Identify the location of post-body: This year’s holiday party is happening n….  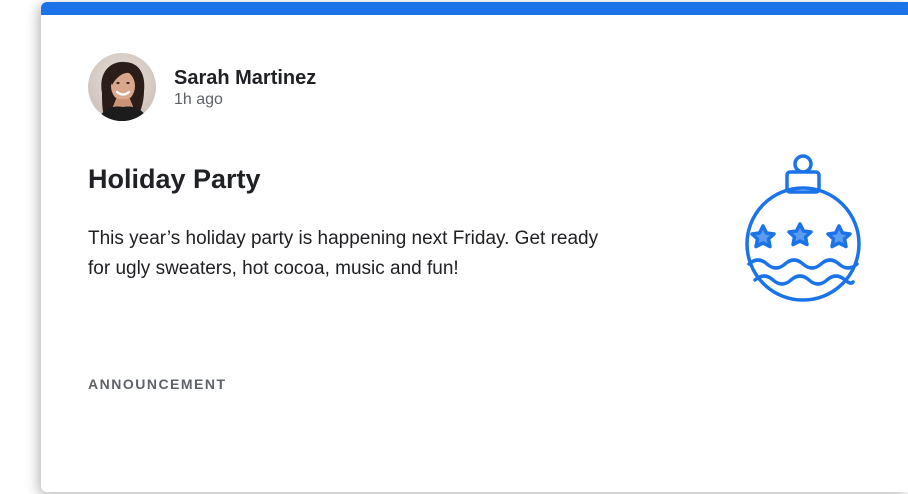
(343, 253).